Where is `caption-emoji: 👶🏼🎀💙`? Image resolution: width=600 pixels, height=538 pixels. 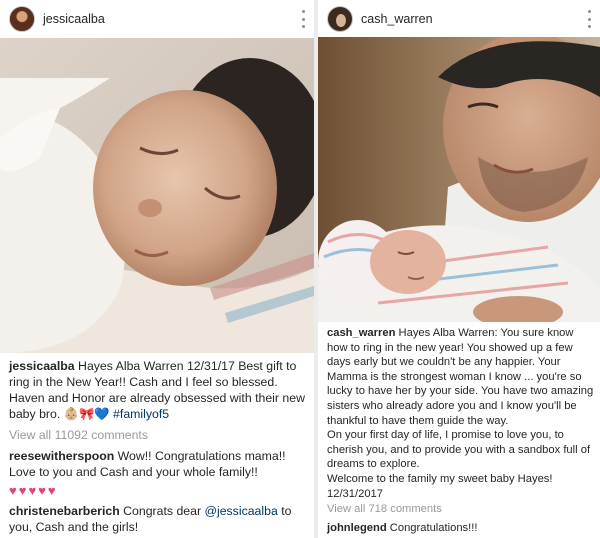
caption-emoji: 👶🏼🎀💙 is located at coordinates (86, 414).